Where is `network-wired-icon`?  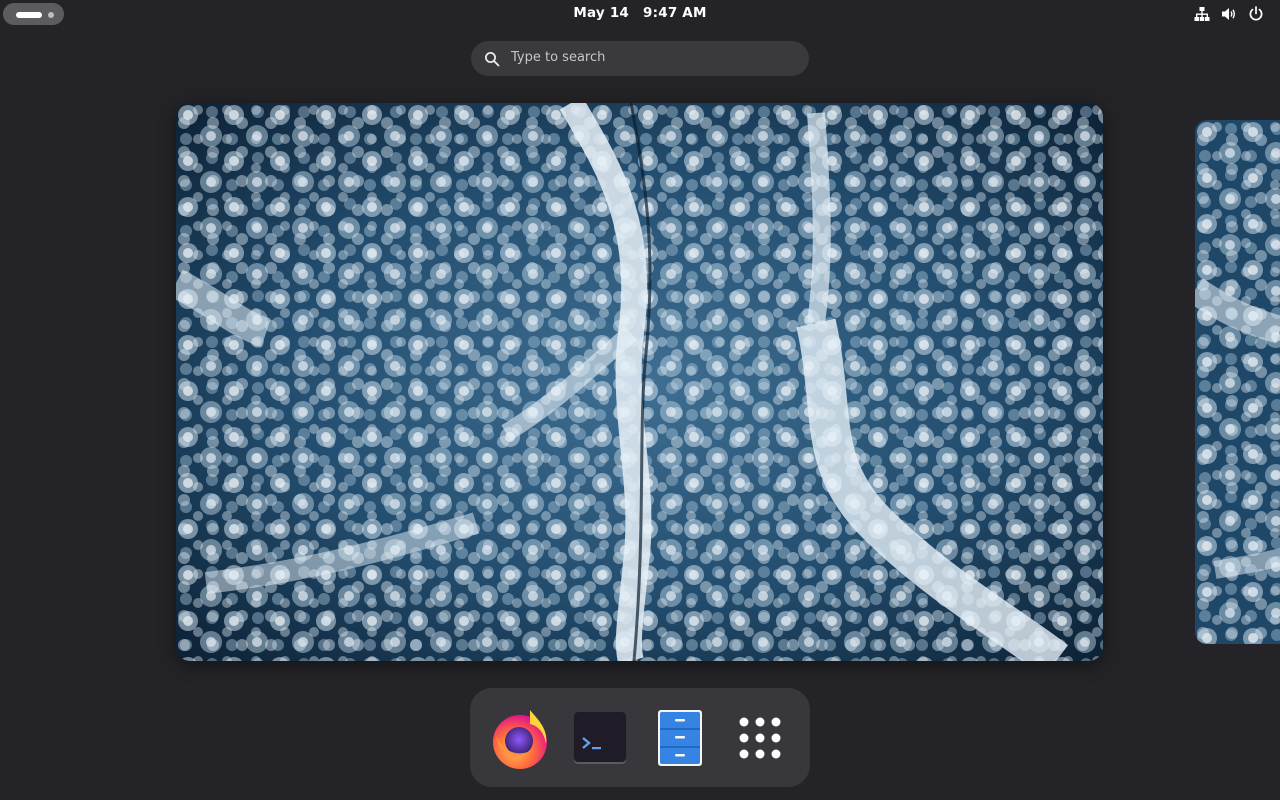 network-wired-icon is located at coordinates (1202, 14).